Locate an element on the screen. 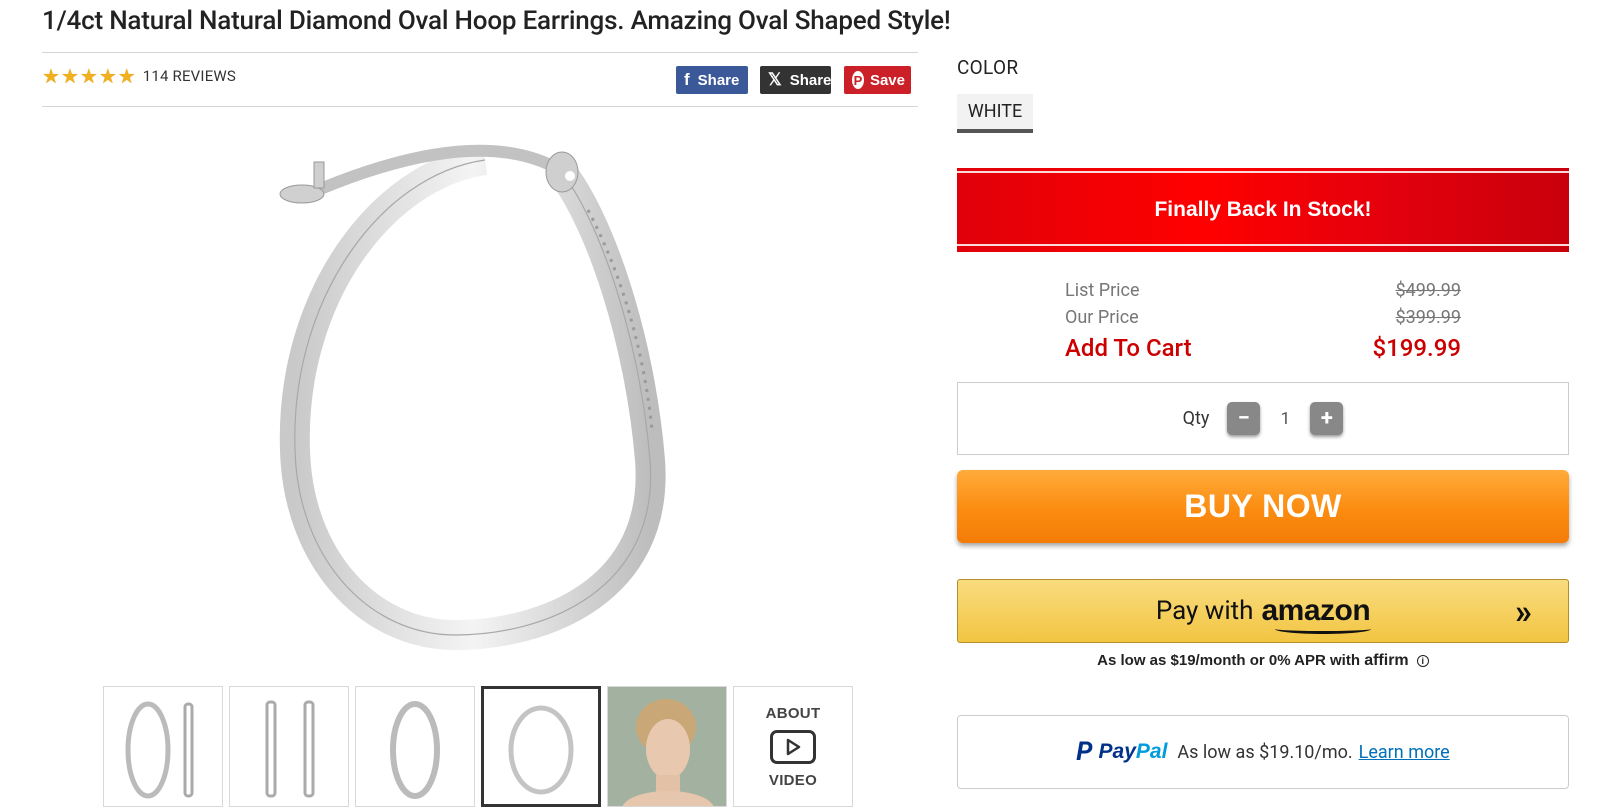 This screenshot has width=1600, height=808. play-icon is located at coordinates (793, 746).